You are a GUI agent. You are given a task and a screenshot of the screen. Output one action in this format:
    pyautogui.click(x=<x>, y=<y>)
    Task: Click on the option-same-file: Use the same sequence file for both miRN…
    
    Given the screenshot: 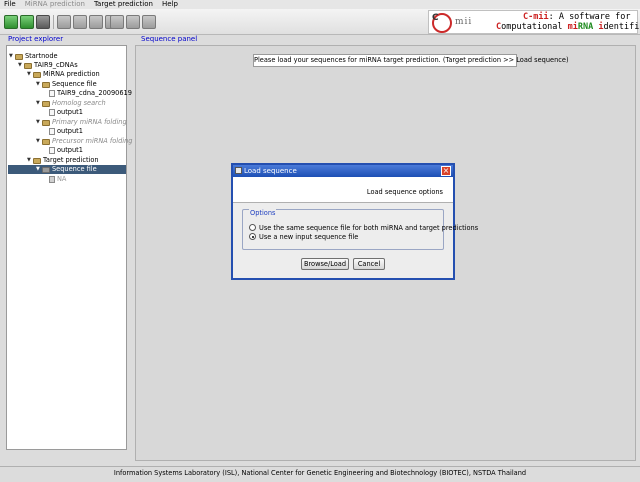 What is the action you would take?
    pyautogui.click(x=363, y=227)
    